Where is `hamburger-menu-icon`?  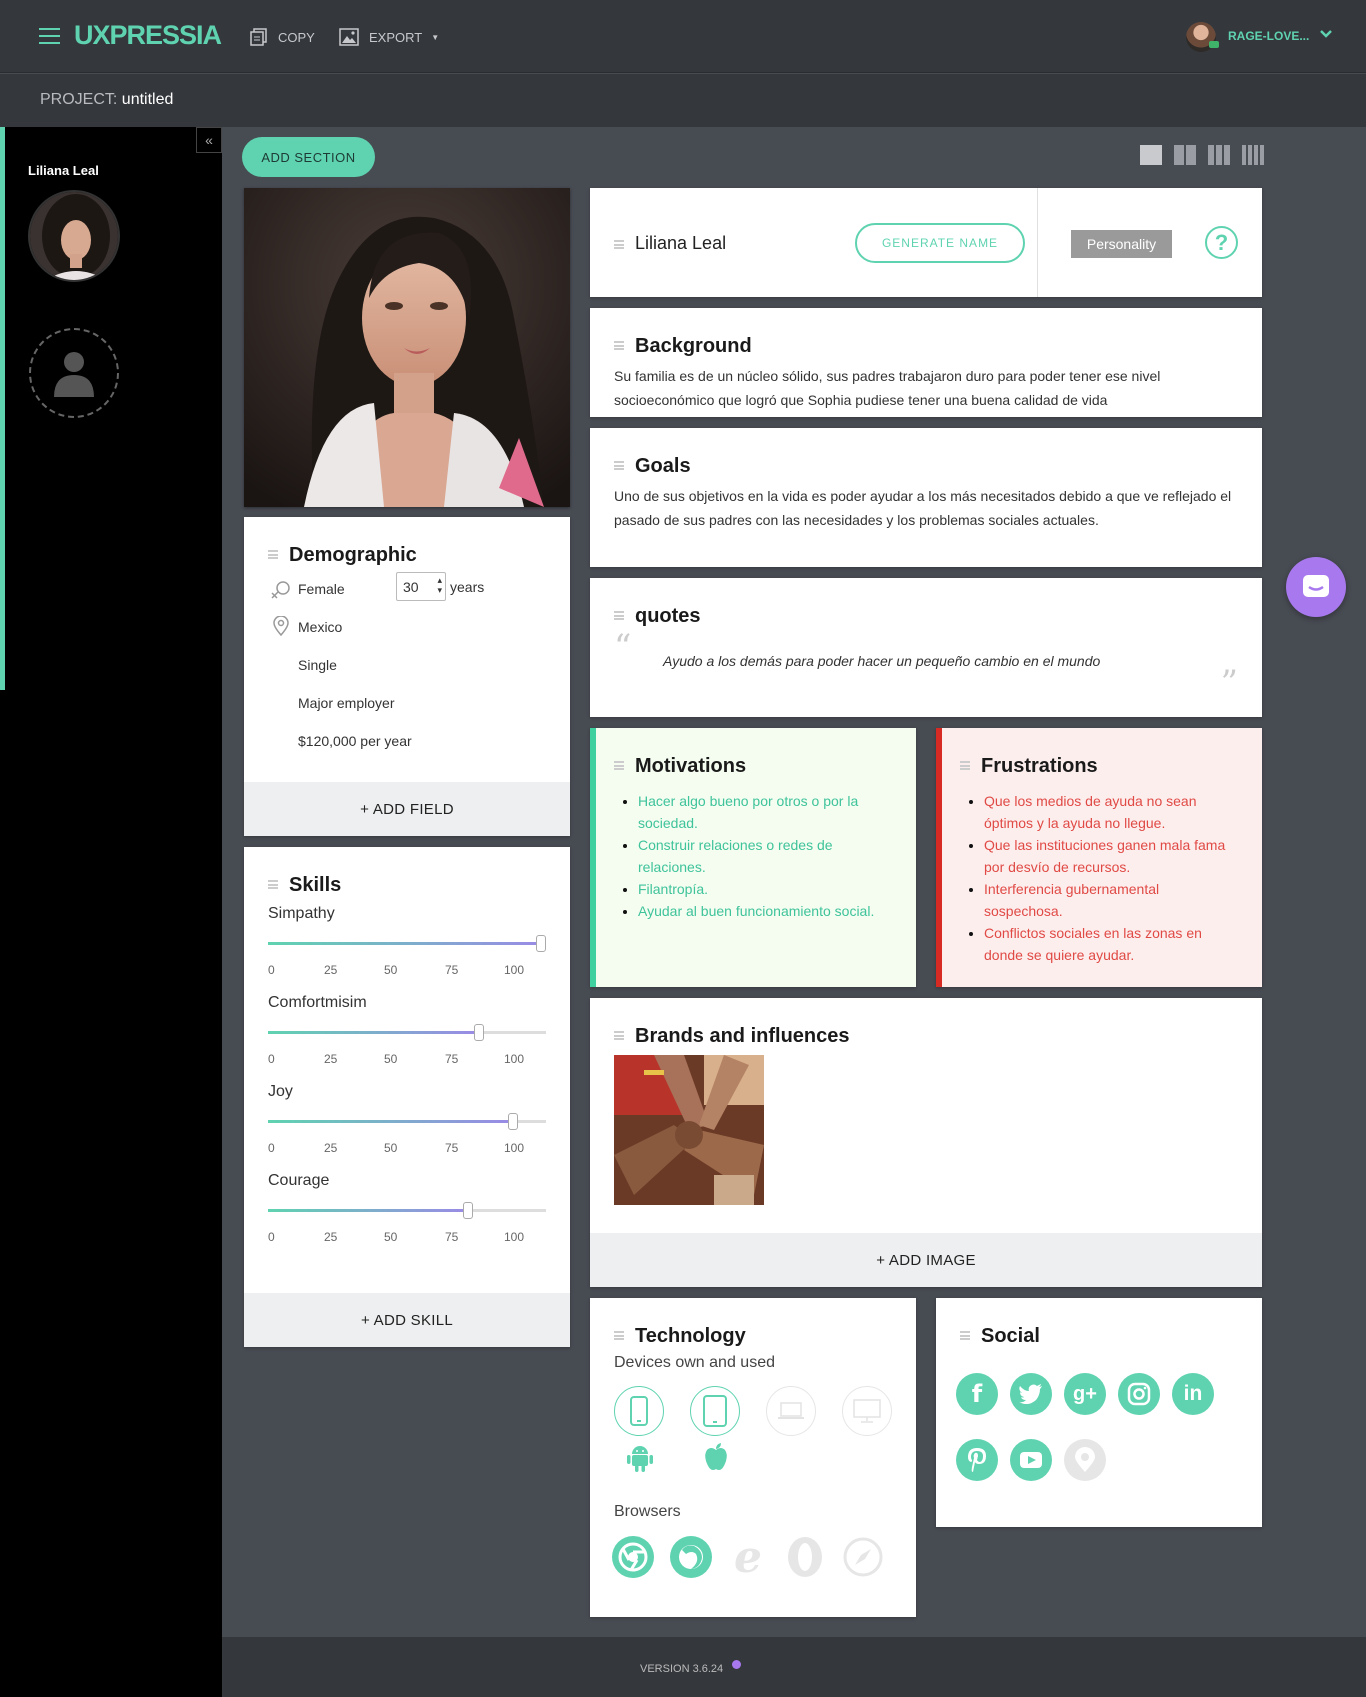 hamburger-menu-icon is located at coordinates (49, 36).